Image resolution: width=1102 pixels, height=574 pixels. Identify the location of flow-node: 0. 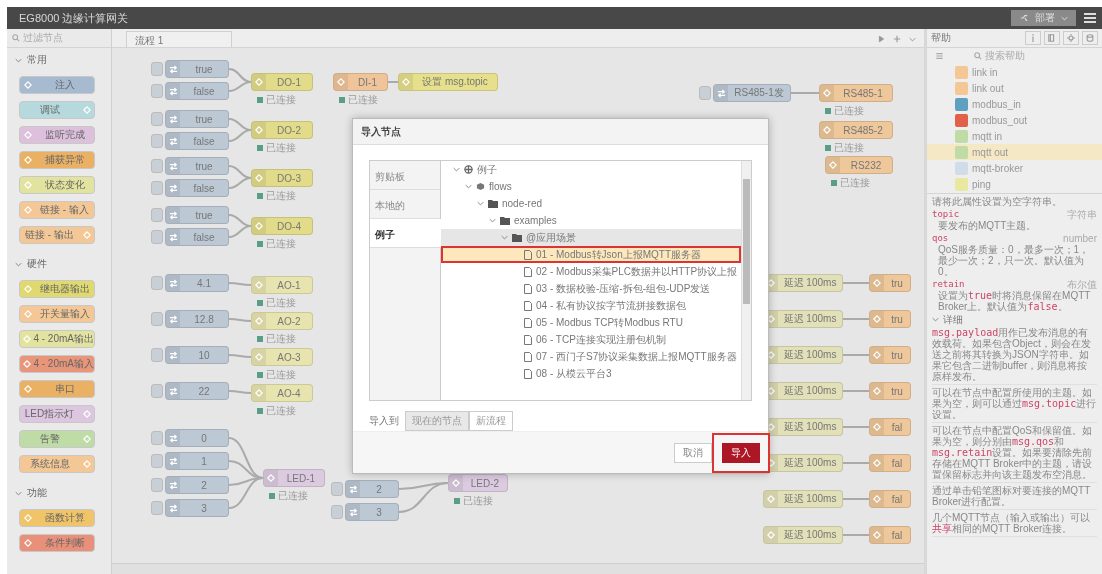
(197, 438).